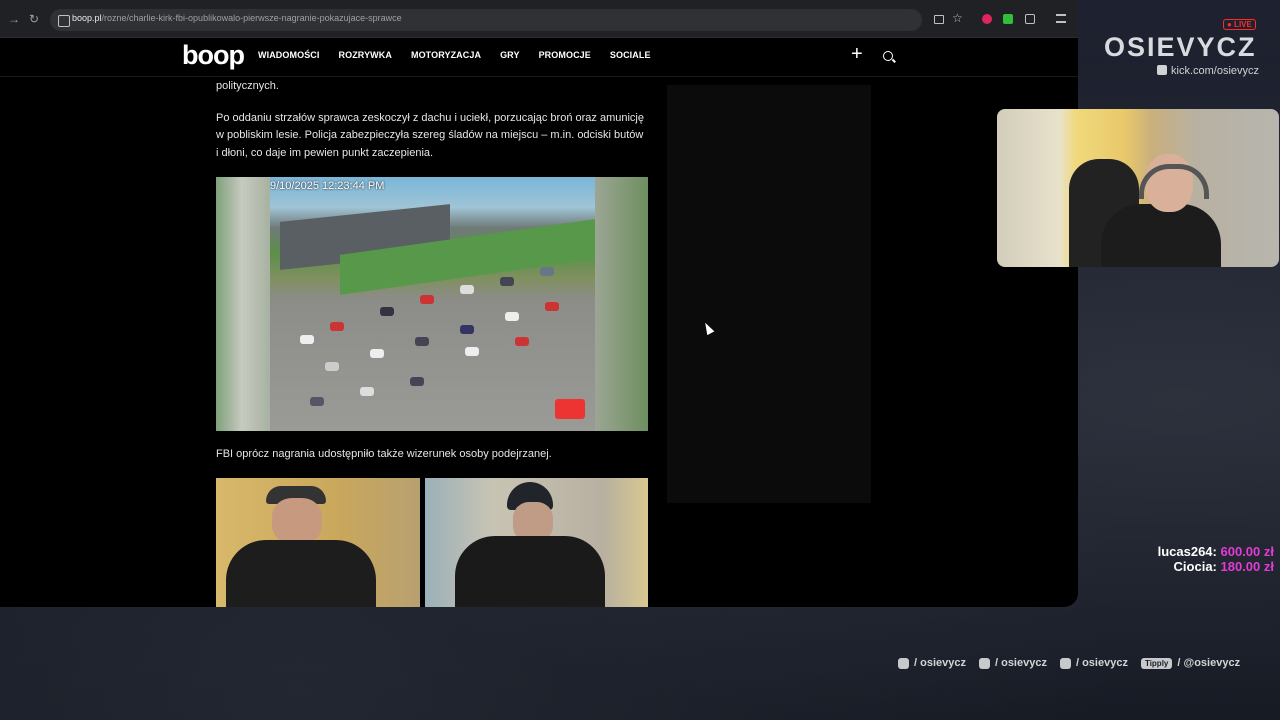  I want to click on face-shape, so click(297, 521).